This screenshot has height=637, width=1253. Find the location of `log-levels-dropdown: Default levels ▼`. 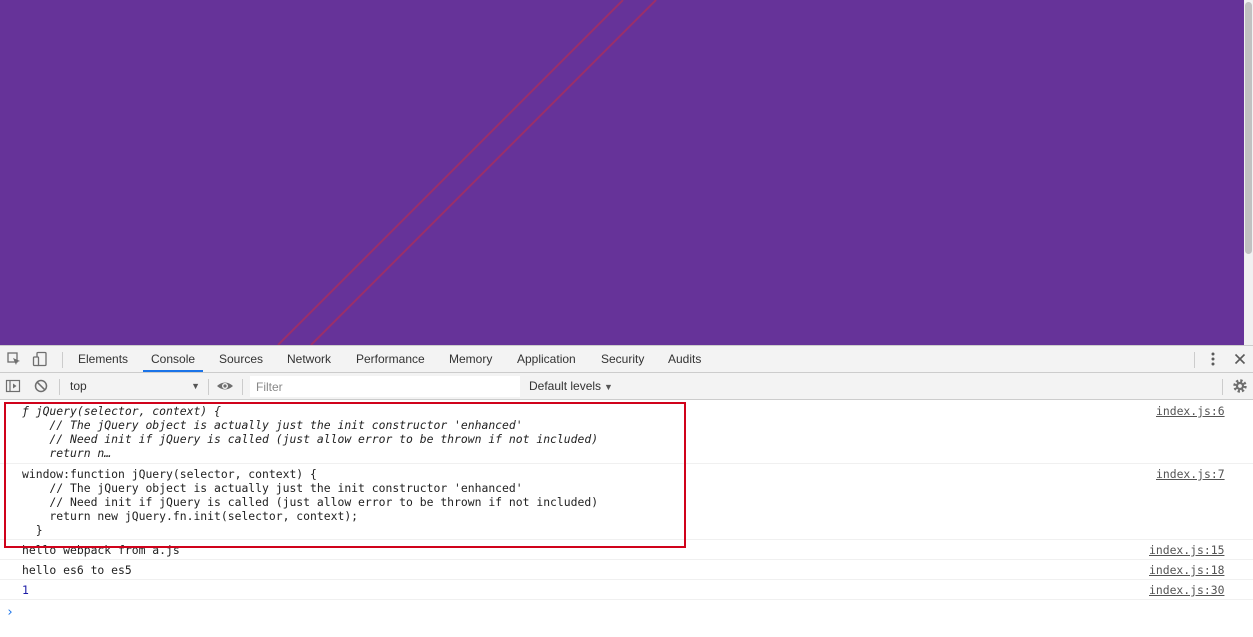

log-levels-dropdown: Default levels ▼ is located at coordinates (571, 386).